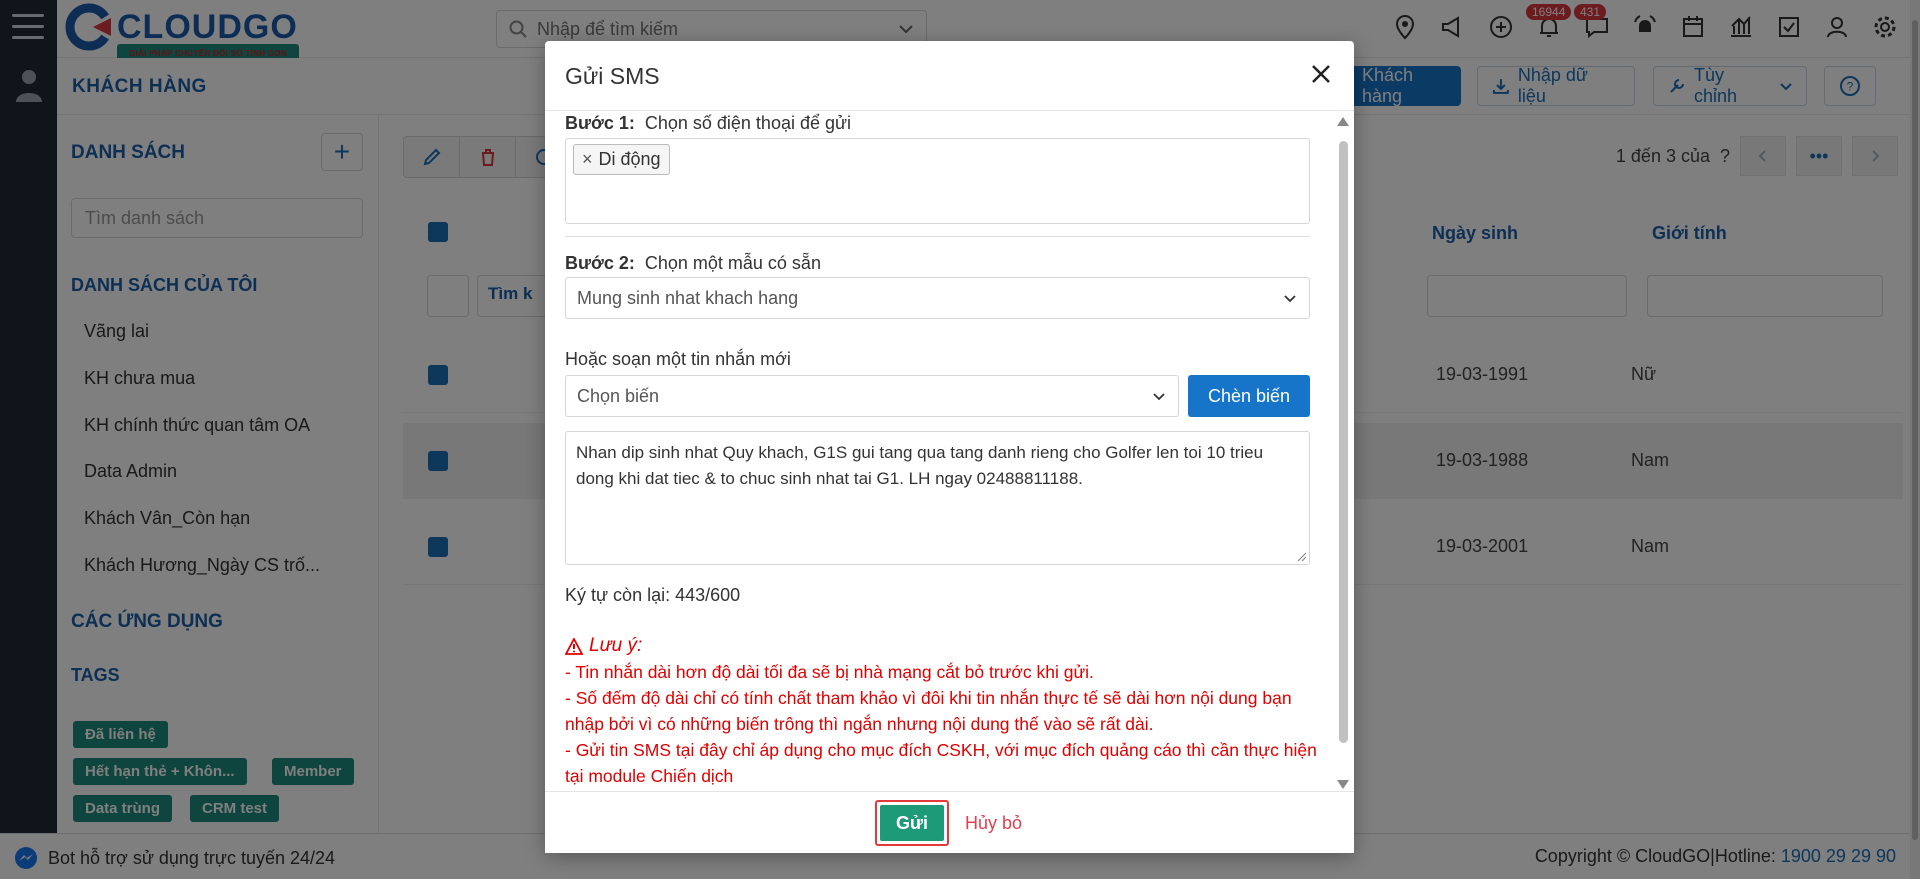  What do you see at coordinates (587, 159) in the screenshot?
I see `remove-chip-icon: ×` at bounding box center [587, 159].